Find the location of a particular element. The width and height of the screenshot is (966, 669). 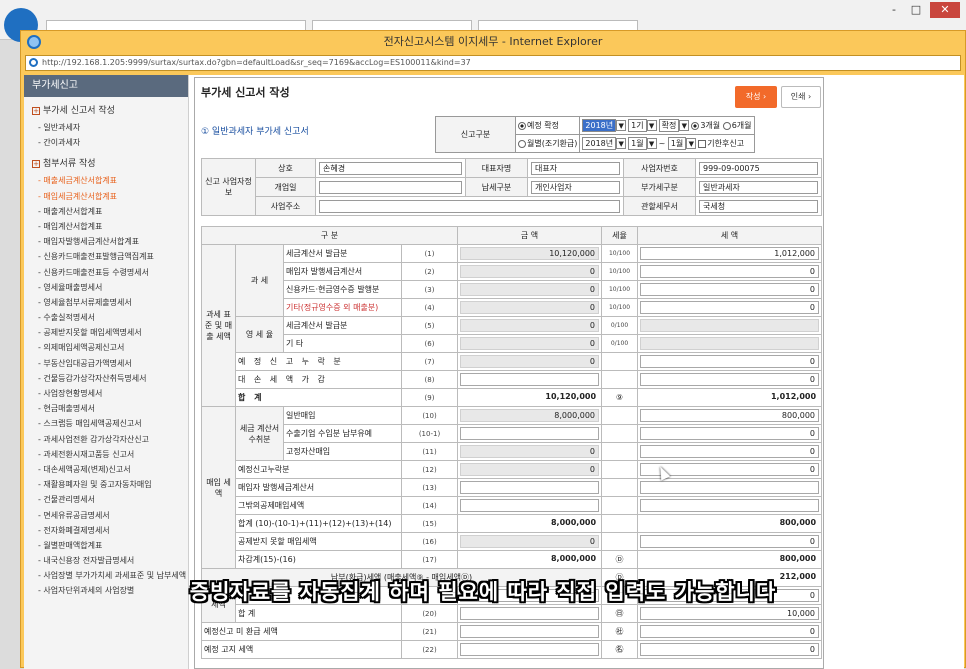

taxpayer-type-field: 개인사업자 is located at coordinates (575, 187).